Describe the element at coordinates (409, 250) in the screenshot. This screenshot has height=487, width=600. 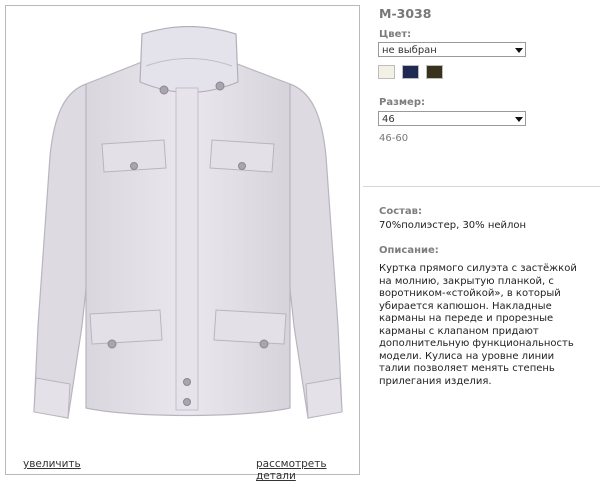
I see `description-label: Описание:` at that location.